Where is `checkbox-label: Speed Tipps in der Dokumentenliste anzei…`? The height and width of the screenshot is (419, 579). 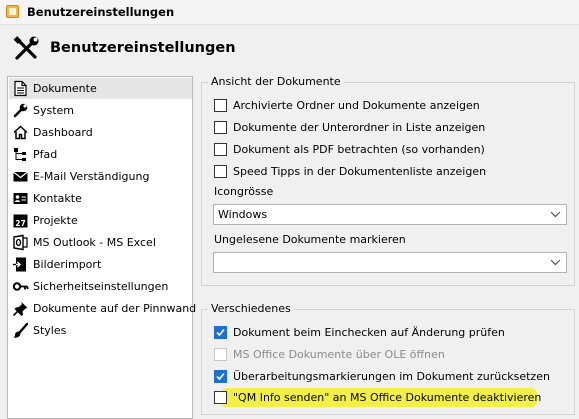 checkbox-label: Speed Tipps in der Dokumentenliste anzei… is located at coordinates (360, 171).